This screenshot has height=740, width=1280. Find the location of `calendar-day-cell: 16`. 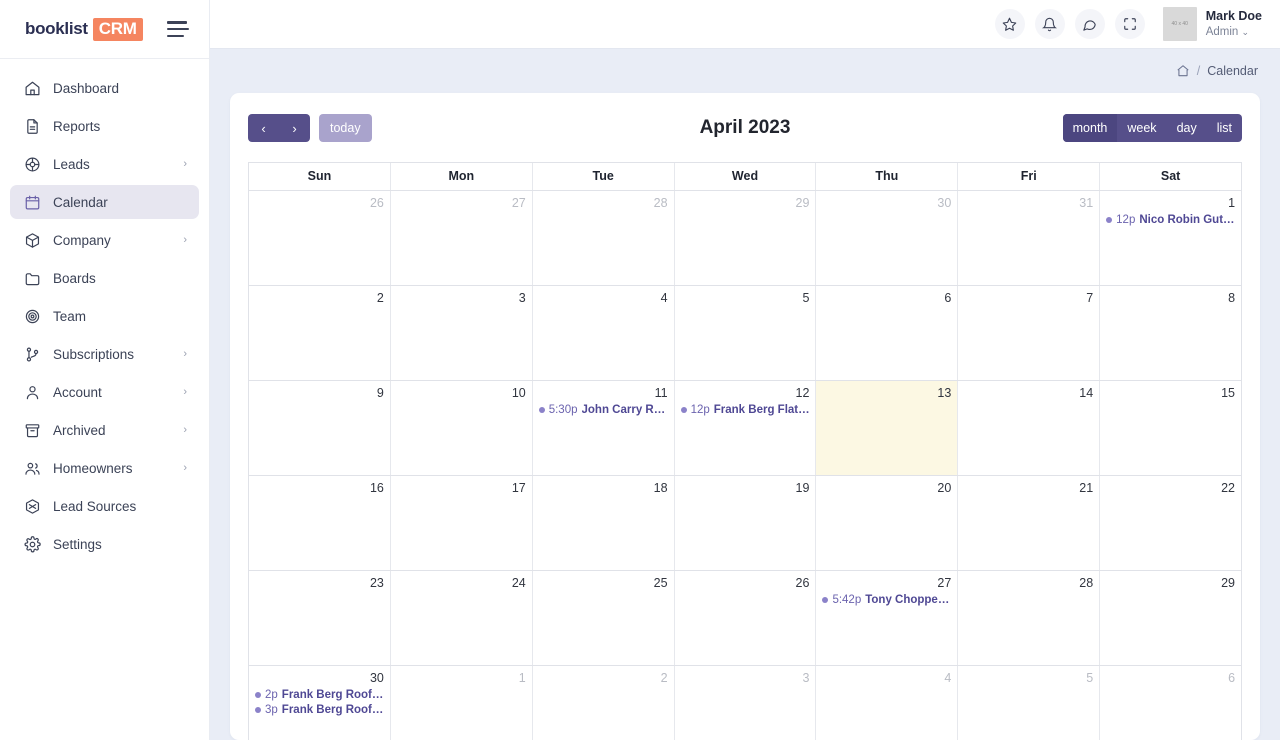

calendar-day-cell: 16 is located at coordinates (320, 523).